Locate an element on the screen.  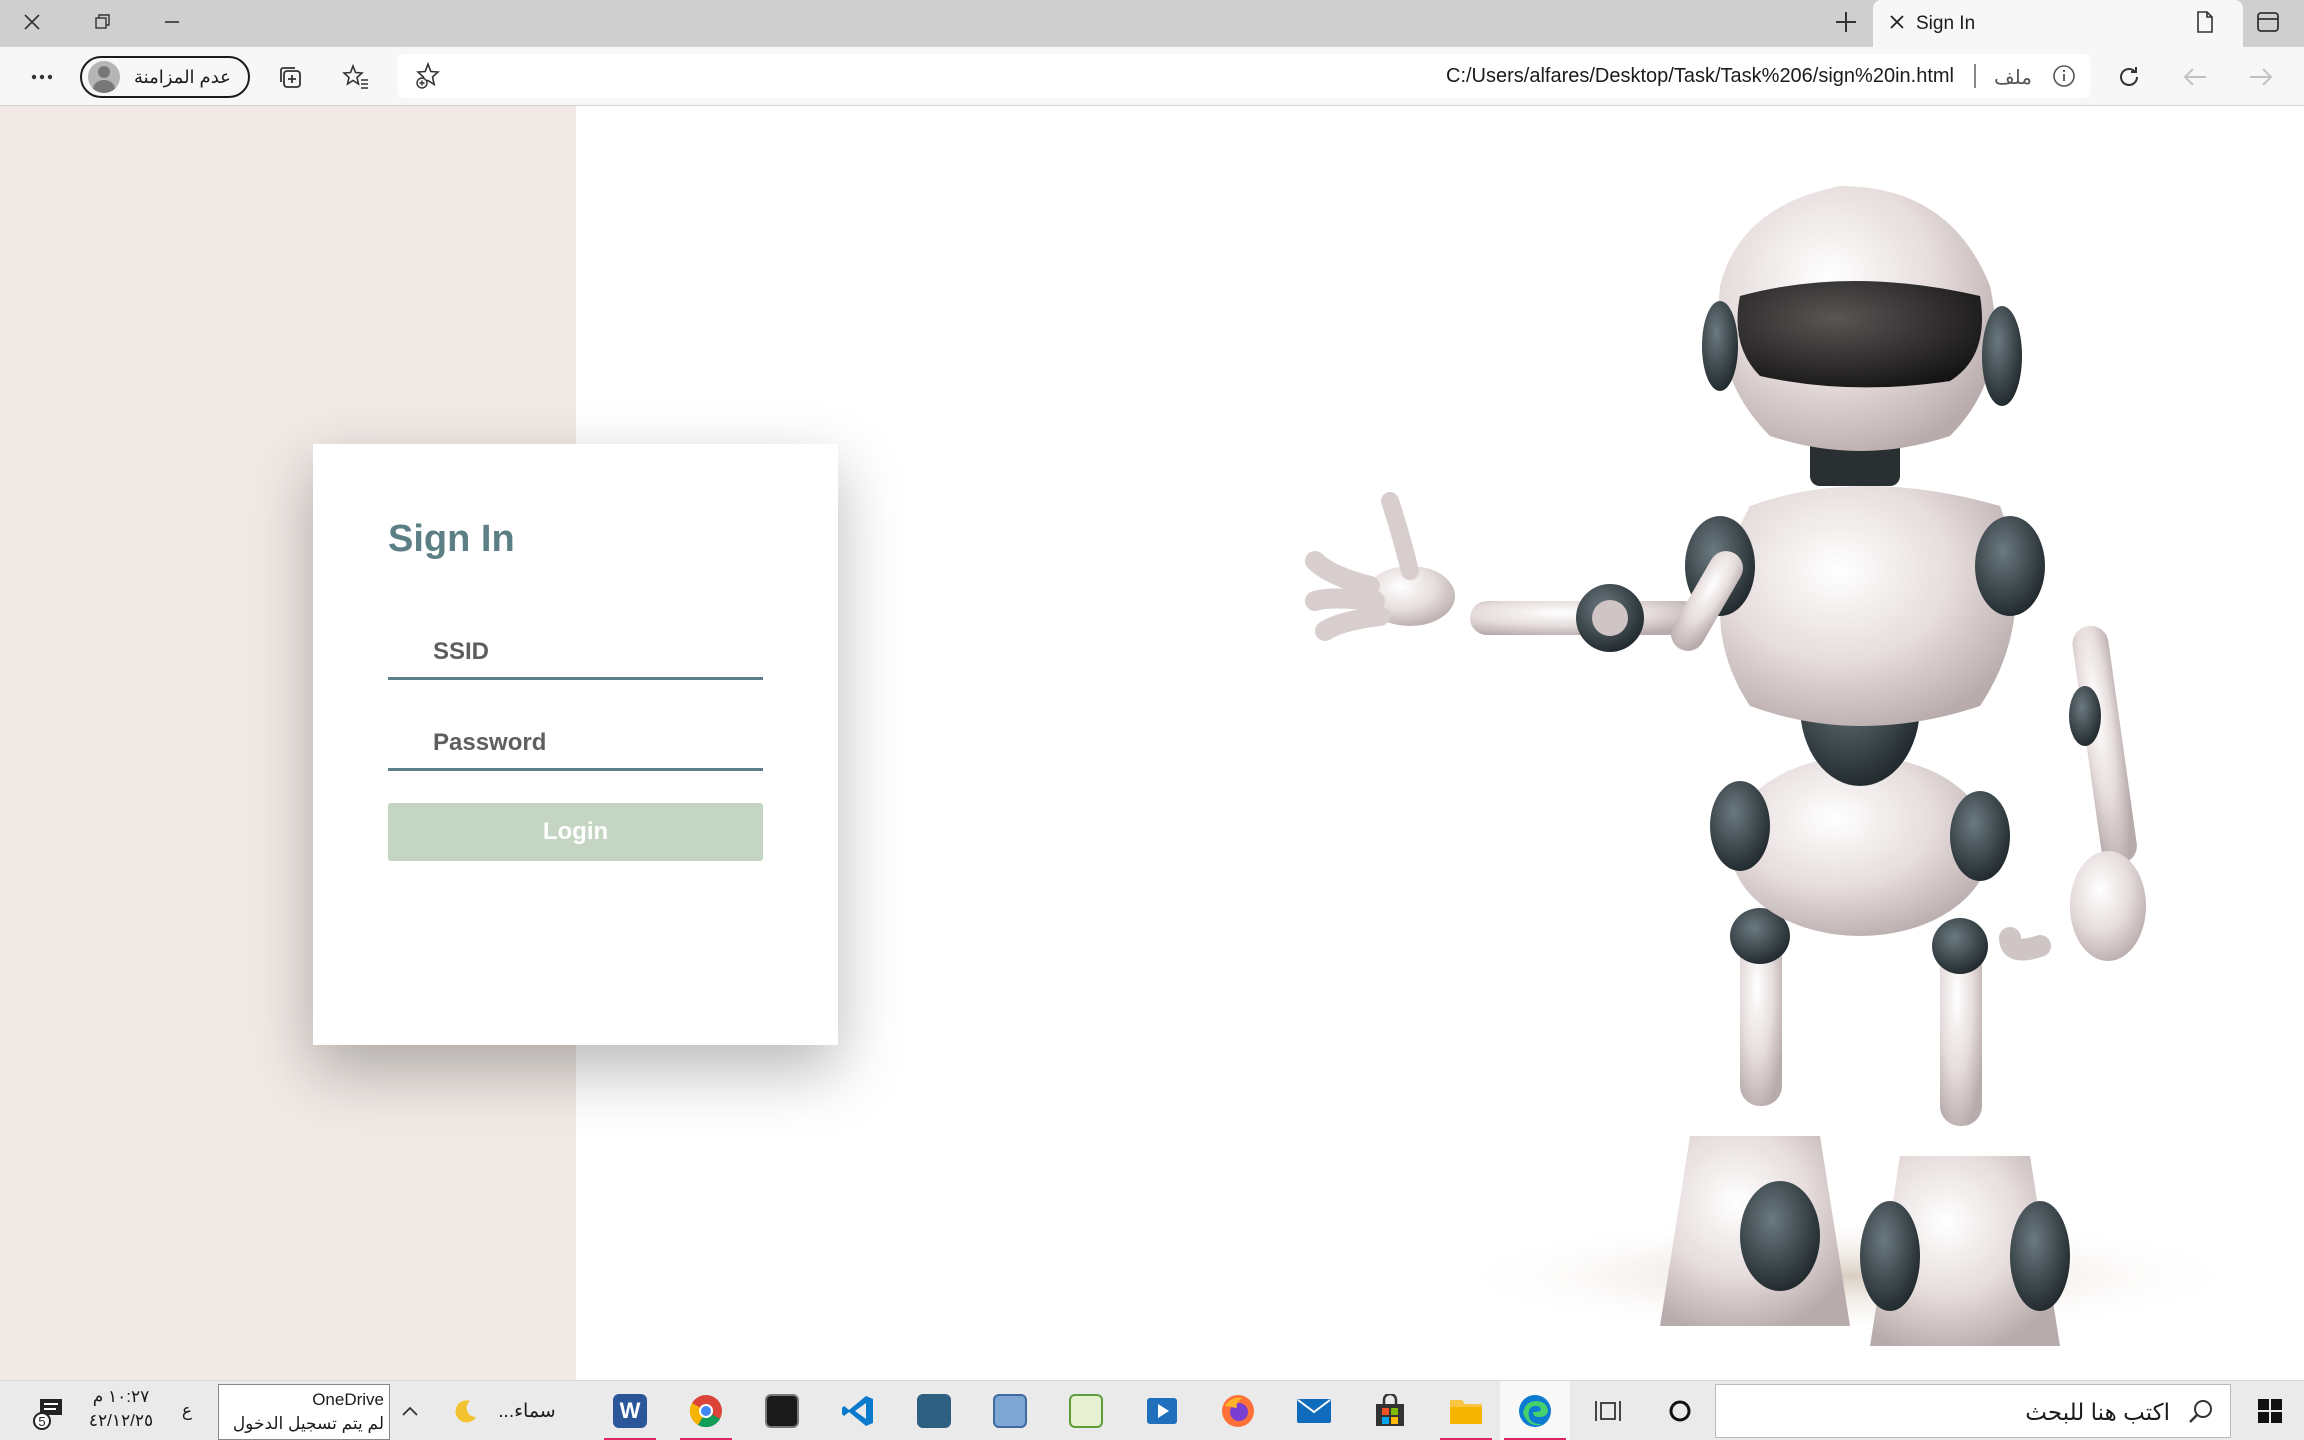
window-minimize-button is located at coordinates (172, 22).